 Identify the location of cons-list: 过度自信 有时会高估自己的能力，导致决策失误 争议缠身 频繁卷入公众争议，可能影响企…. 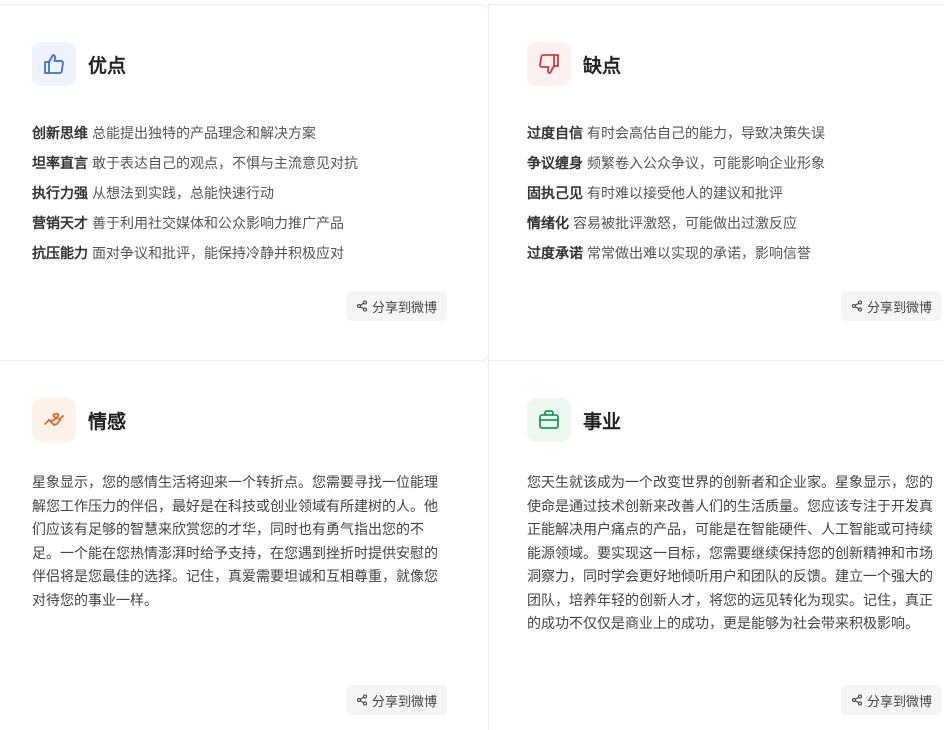
(676, 194).